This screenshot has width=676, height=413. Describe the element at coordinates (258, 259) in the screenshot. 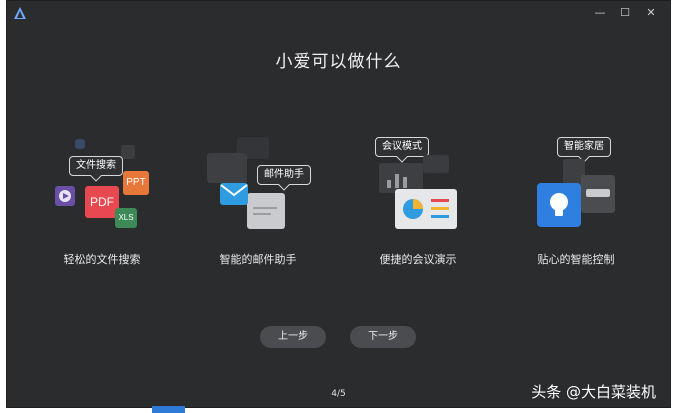

I see `feature-label: 智能的邮件助手` at that location.